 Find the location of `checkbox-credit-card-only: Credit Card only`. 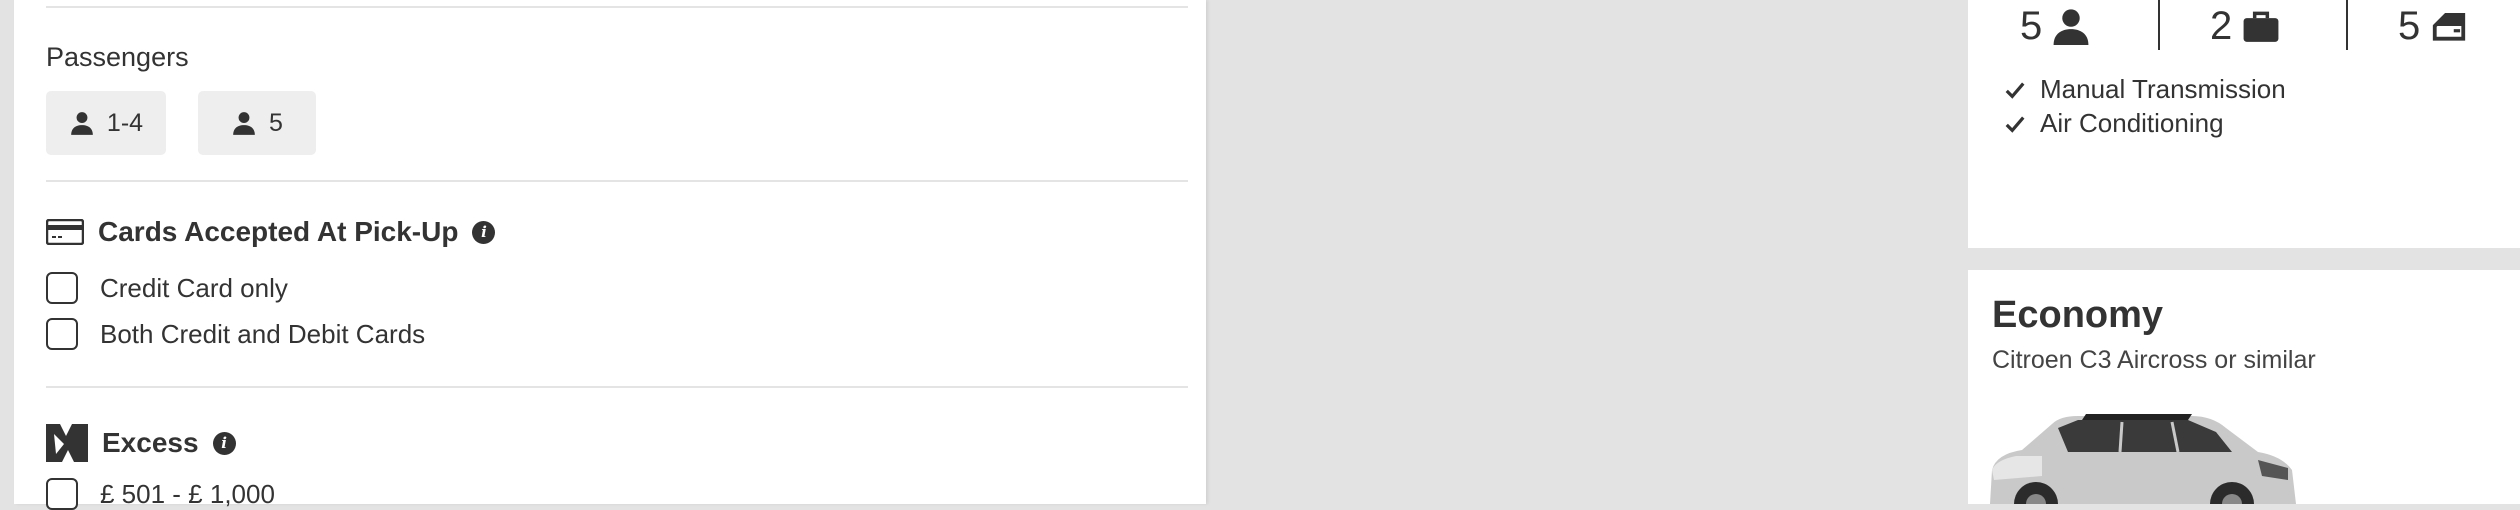

checkbox-credit-card-only: Credit Card only is located at coordinates (167, 288).